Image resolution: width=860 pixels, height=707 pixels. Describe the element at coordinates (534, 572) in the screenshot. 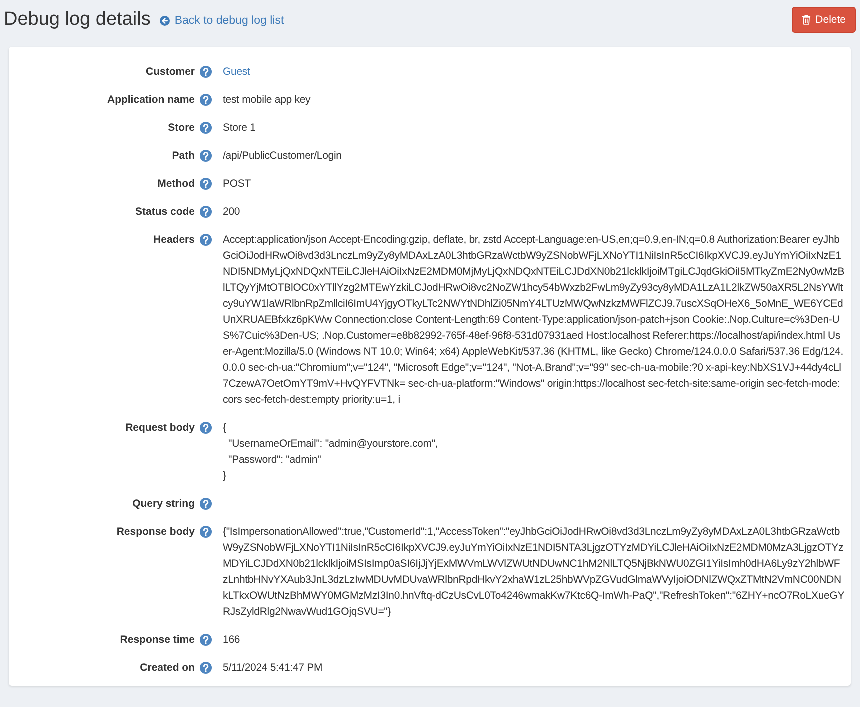

I see `field-value: {"IsImpersonationAllowed":true,"CustomerId":1,"AccessToken":"eyJhbGciOiJodHRwOi8vd3d3LnczLm9yZy8yMDAxLzA0L3htbGRzaWctbW9yZSNobWFjLXNoYTI1NiIsInR5cCI6IkpXVCJ9.eyJuYmYiOiIxNzE1NDI5NTA3LjgzOTYzMDYiLCJleHAiOiIxNzE2MDM0MzA3LjgzOTYzMDYiLCJDdXN0b21lcklkIjoiMSIsImp0aSI6IjJjYjExMWVmLWVlZWUtNDUwNC1hM2NlLTQ5NjBkNWU0ZGI1YiIsImh0dHA6Ly9zY2hlbWFzLnhtbHNvYXAub3JnL3dzLzIwMDUvMDUvaWRlbnRpdHkvY2xhaW1zL25hbWVpZGVudGlmaWVyIjoiODNlZWQxZTMtN2VmNC00NDNkLTkxOWUtNzBhMWY0MGMzMzI3In0.hnVftq-dCzUsCvL0To4246wmakKw7Ktc6Q-ImWh-PaQ","RefreshToken":"6ZHY+ncO7RoLXueGYRJsZyldRlg2NwavWud1GOjqSVU="}` at that location.